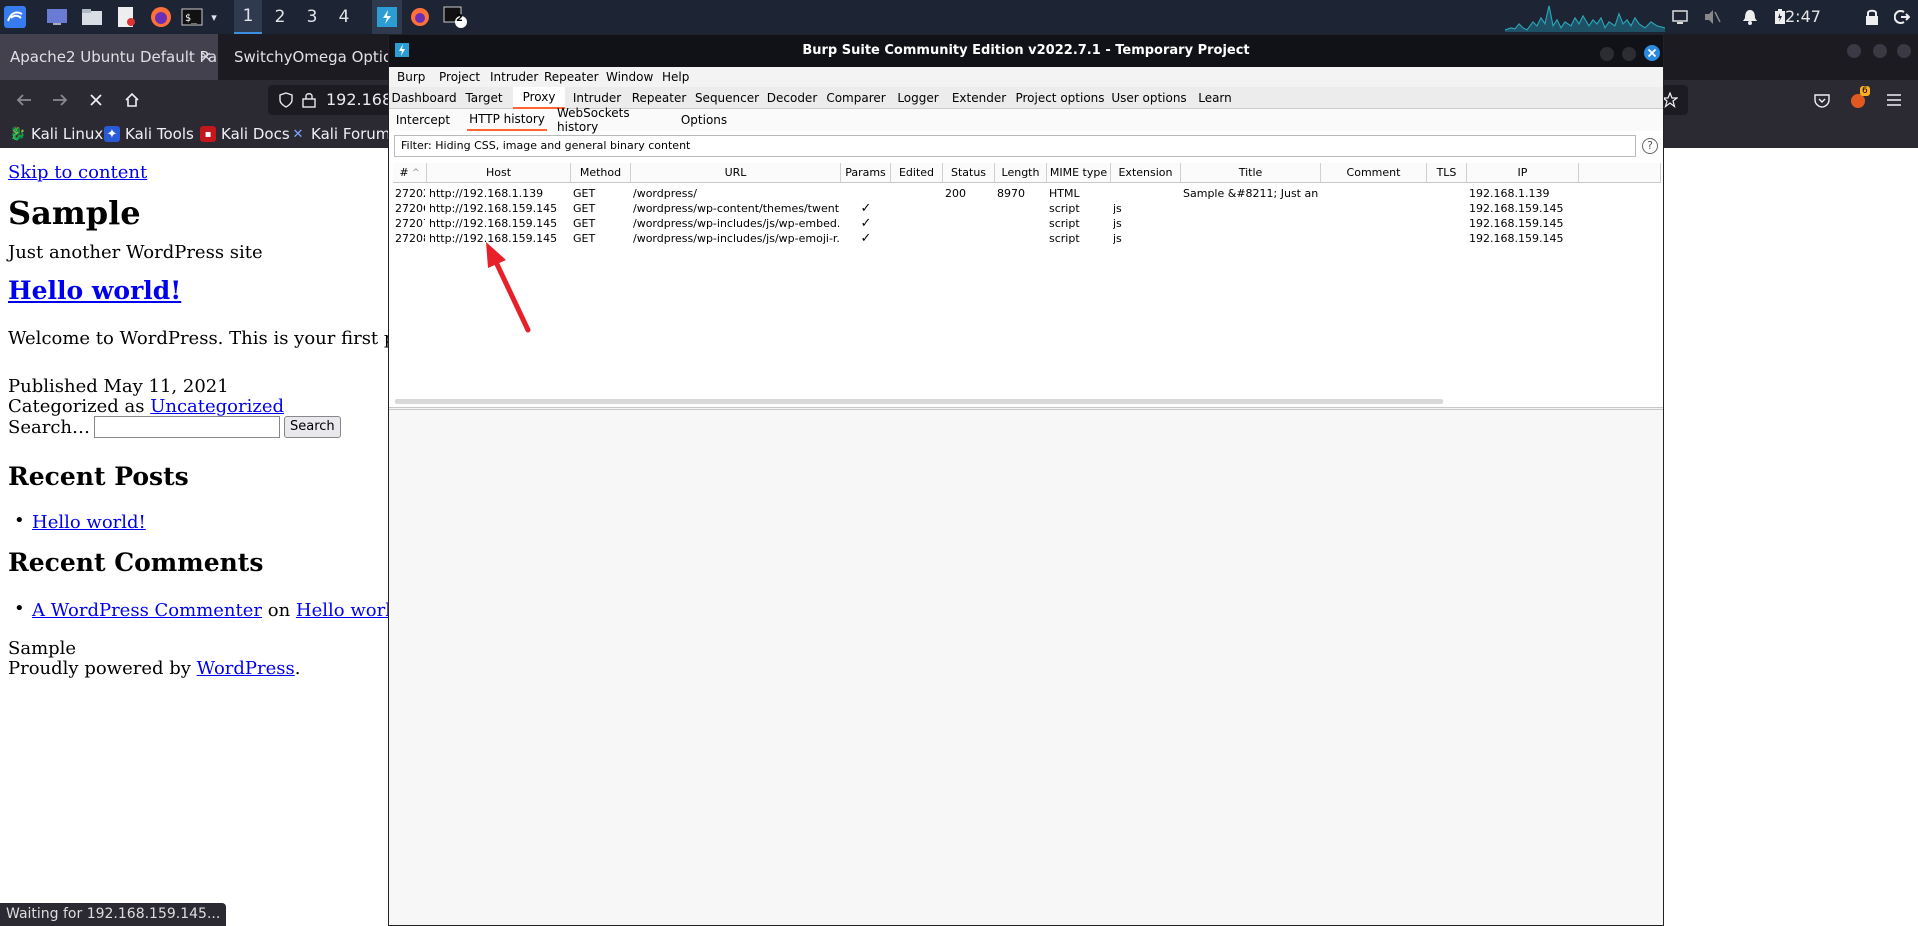 This screenshot has width=1918, height=926. I want to click on logout-icon, so click(1902, 17).